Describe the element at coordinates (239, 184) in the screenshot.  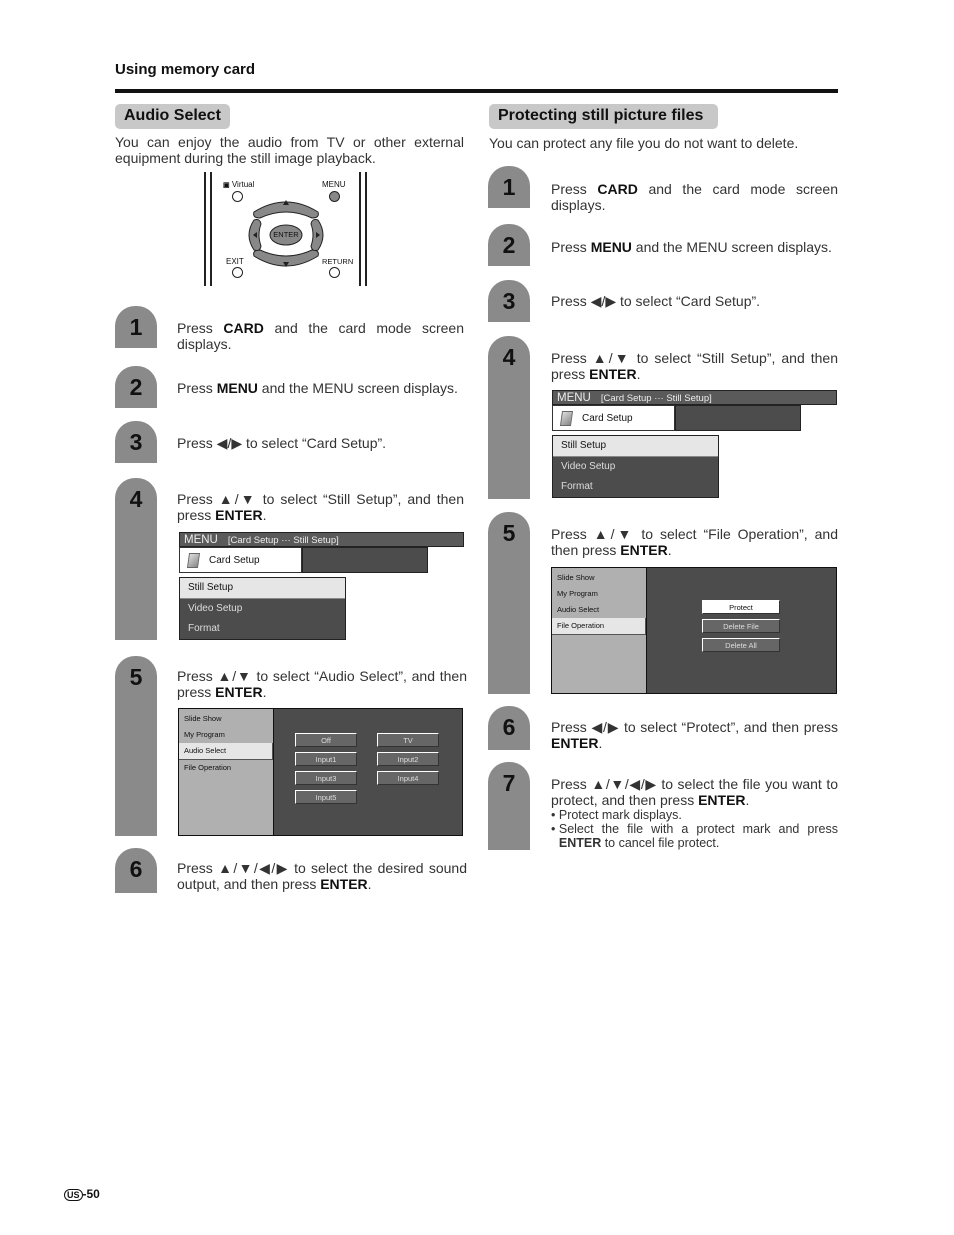
I see `virtual-label: ▣ Virtual` at that location.